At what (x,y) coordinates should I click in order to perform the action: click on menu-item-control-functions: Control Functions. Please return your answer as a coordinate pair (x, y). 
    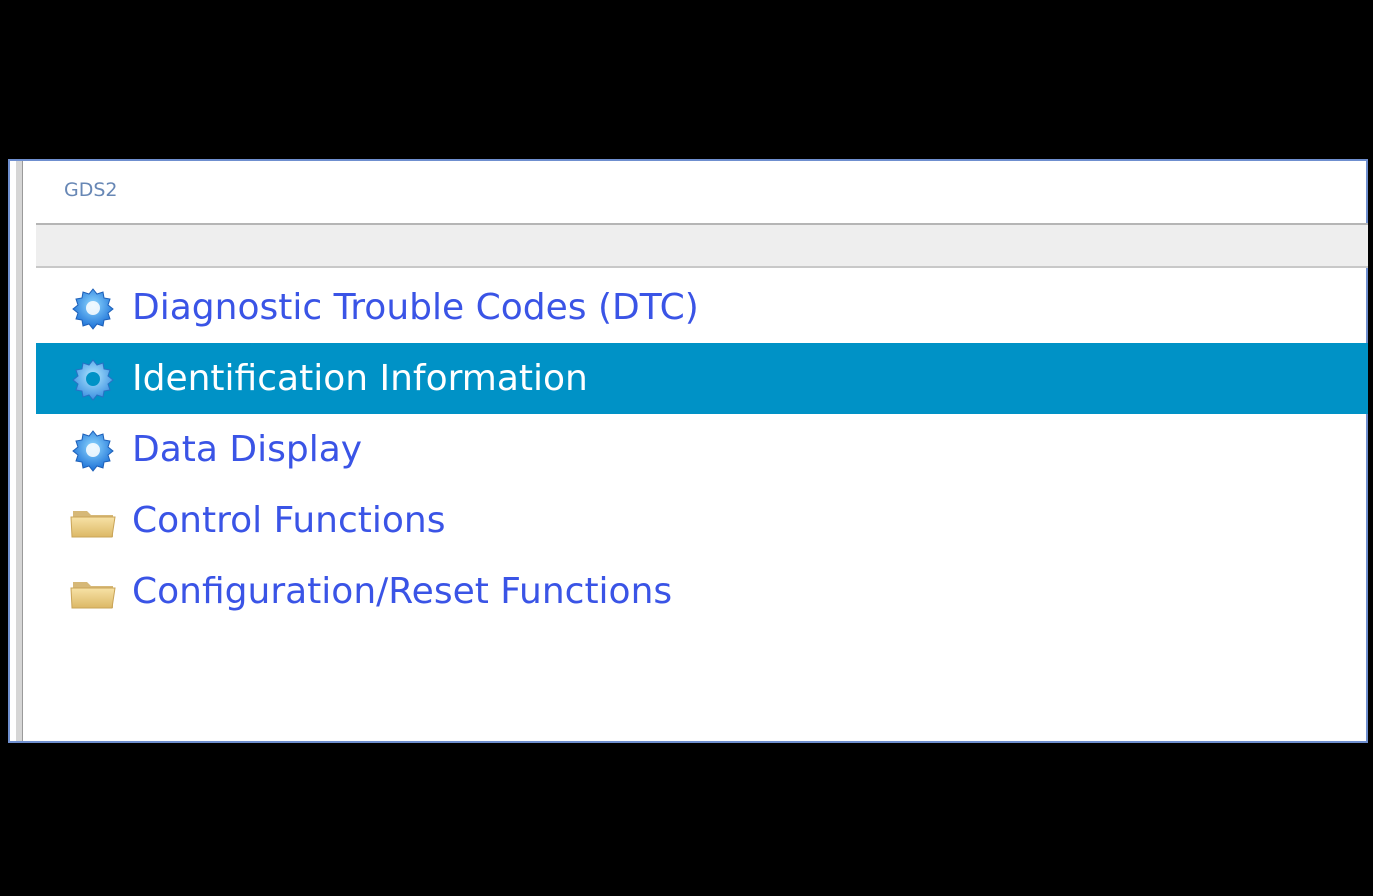
    Looking at the image, I should click on (702, 520).